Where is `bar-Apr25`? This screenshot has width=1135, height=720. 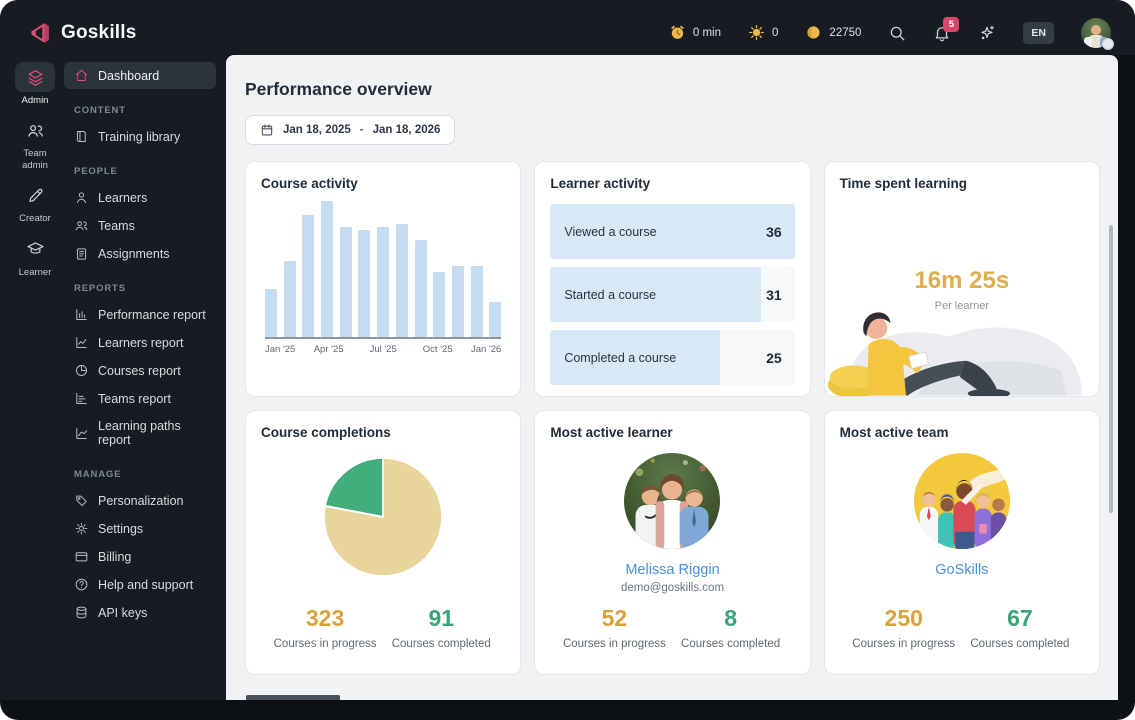
bar-Apr25 is located at coordinates (327, 269).